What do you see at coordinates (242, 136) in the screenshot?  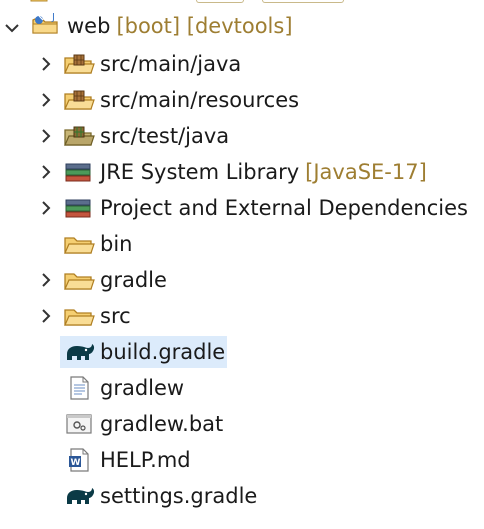 I see `tree-item-src-test-java: src/test/java` at bounding box center [242, 136].